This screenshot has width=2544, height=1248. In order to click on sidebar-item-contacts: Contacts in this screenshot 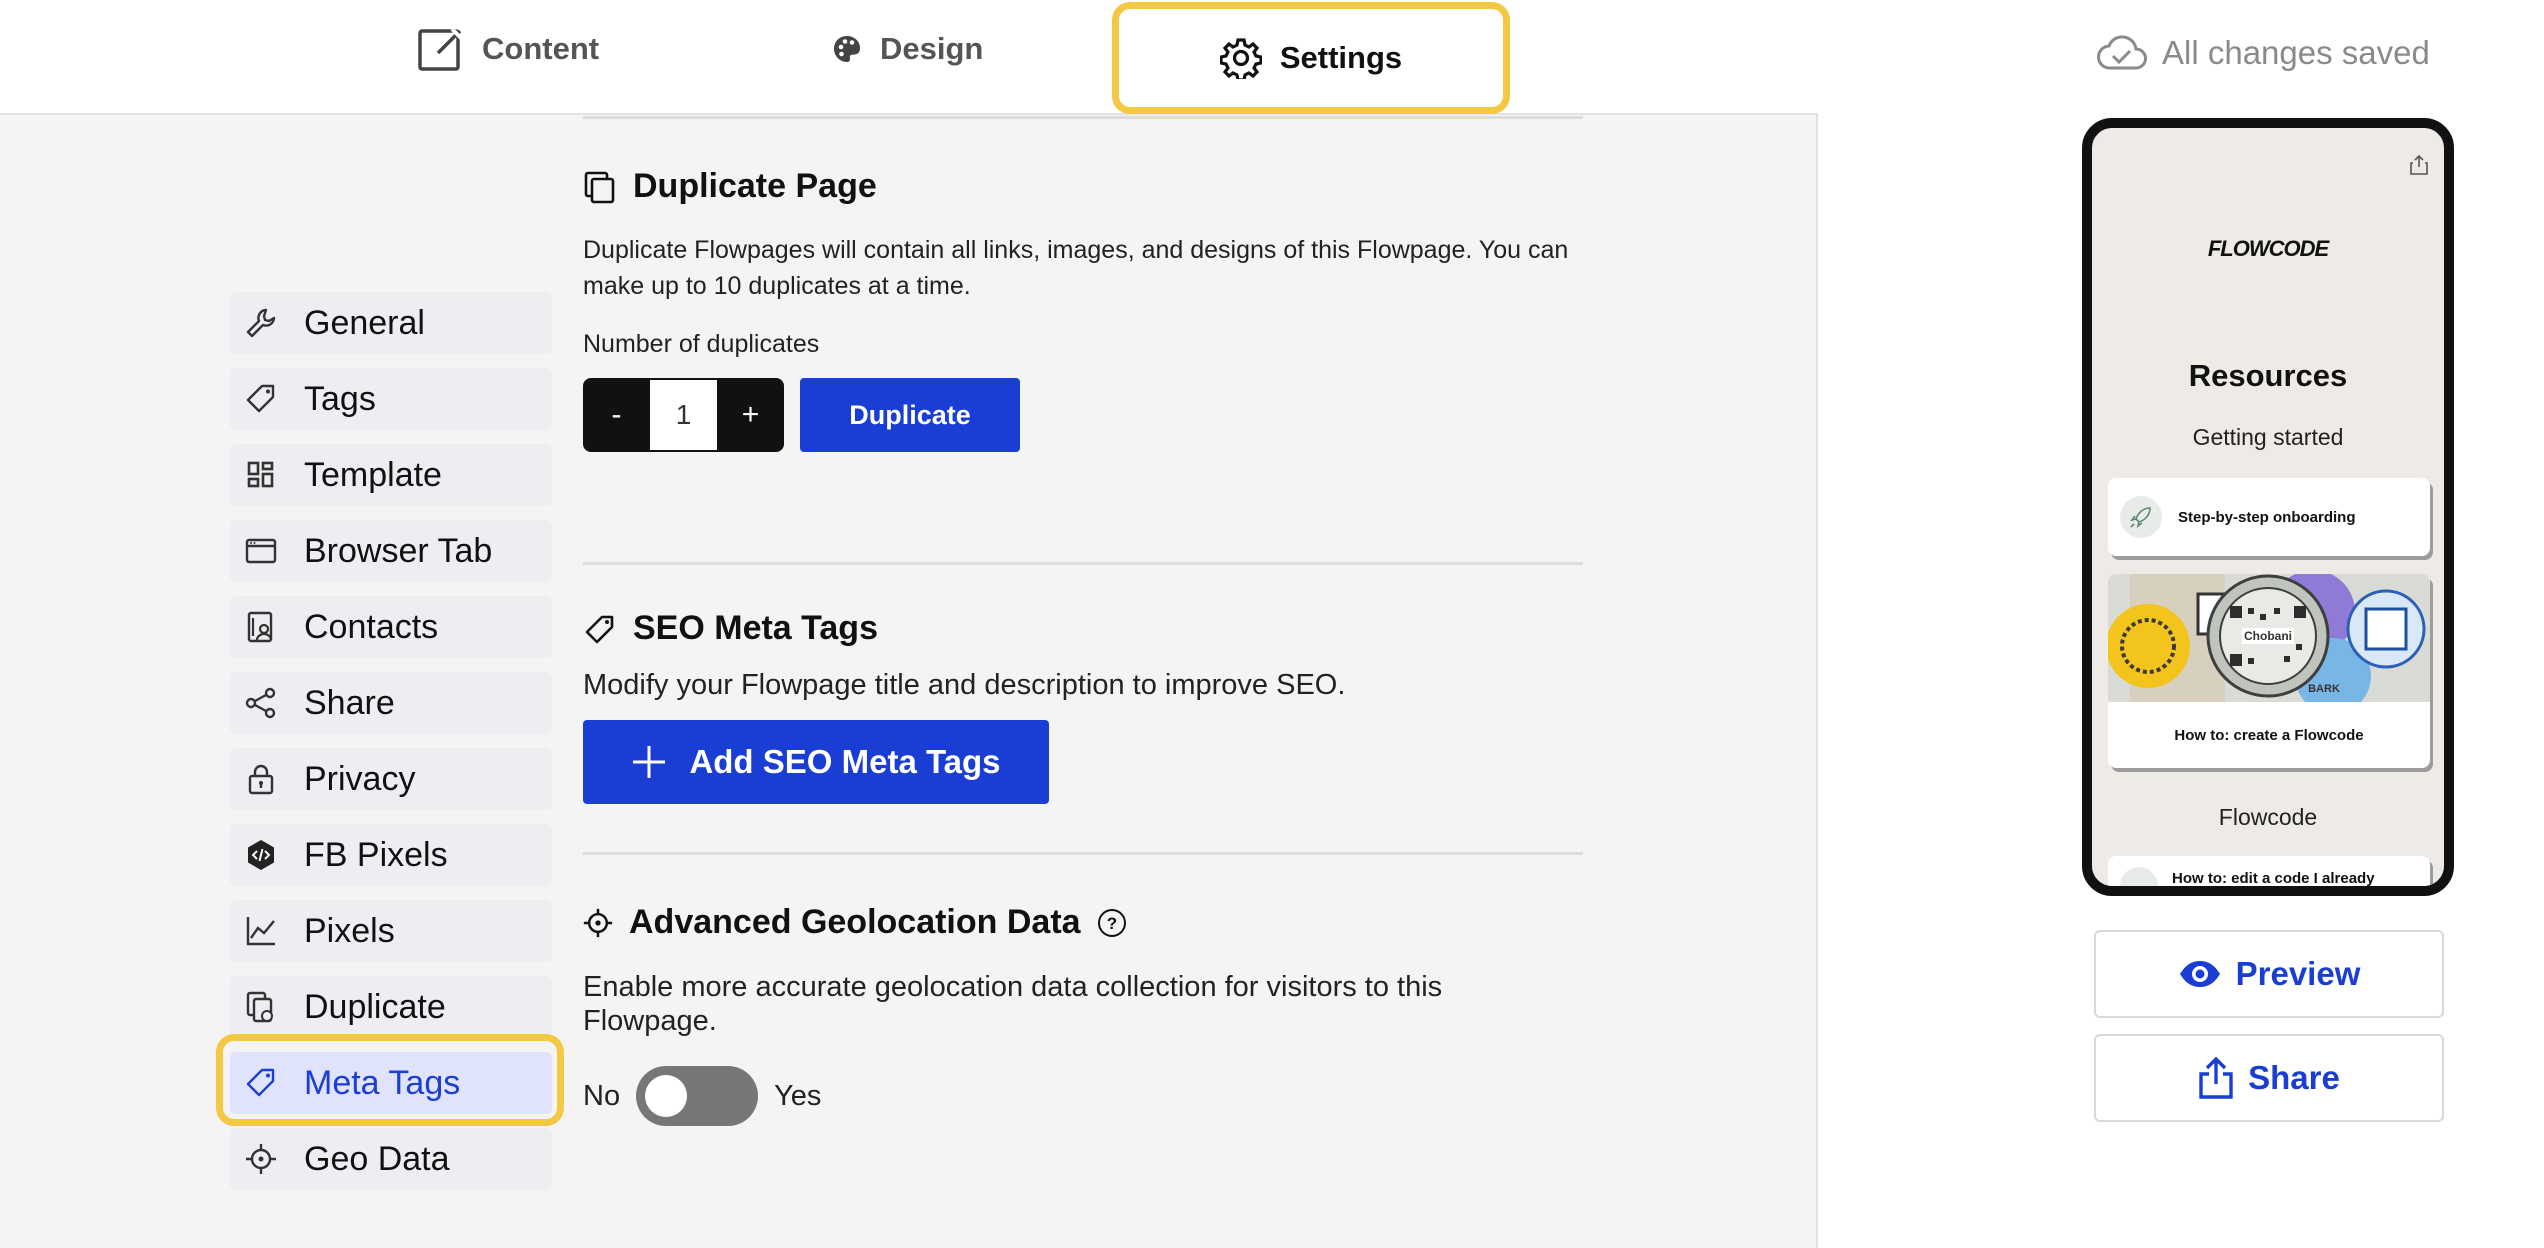, I will do `click(391, 627)`.